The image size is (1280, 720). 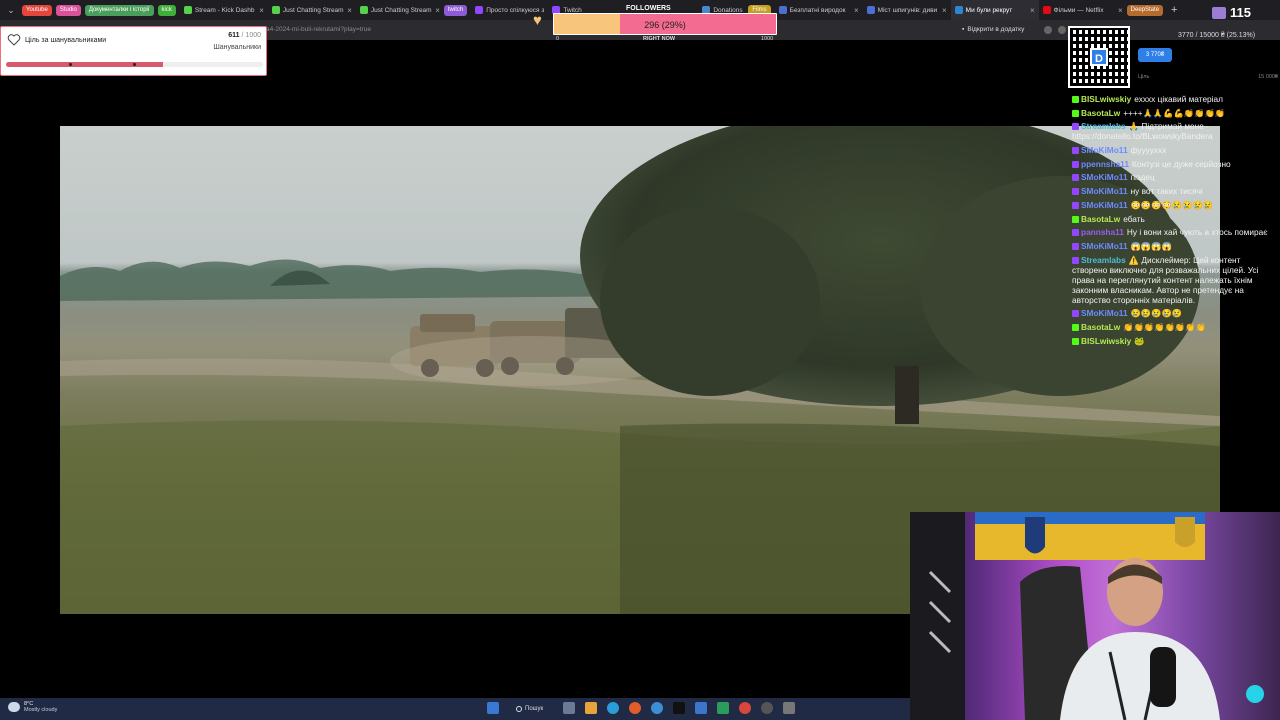 What do you see at coordinates (251, 35) in the screenshot?
I see `goal-total: / 1000` at bounding box center [251, 35].